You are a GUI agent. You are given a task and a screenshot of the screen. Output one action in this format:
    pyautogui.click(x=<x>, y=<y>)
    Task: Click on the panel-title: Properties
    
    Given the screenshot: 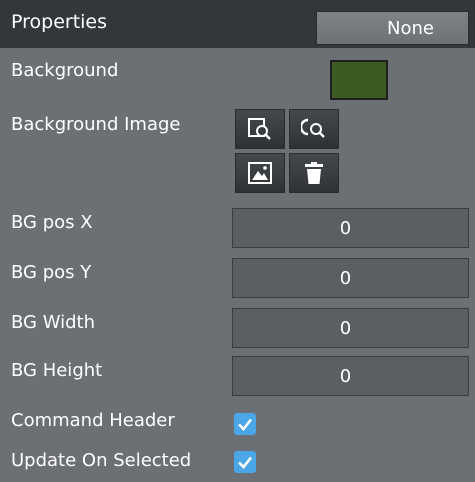 What is the action you would take?
    pyautogui.click(x=59, y=22)
    